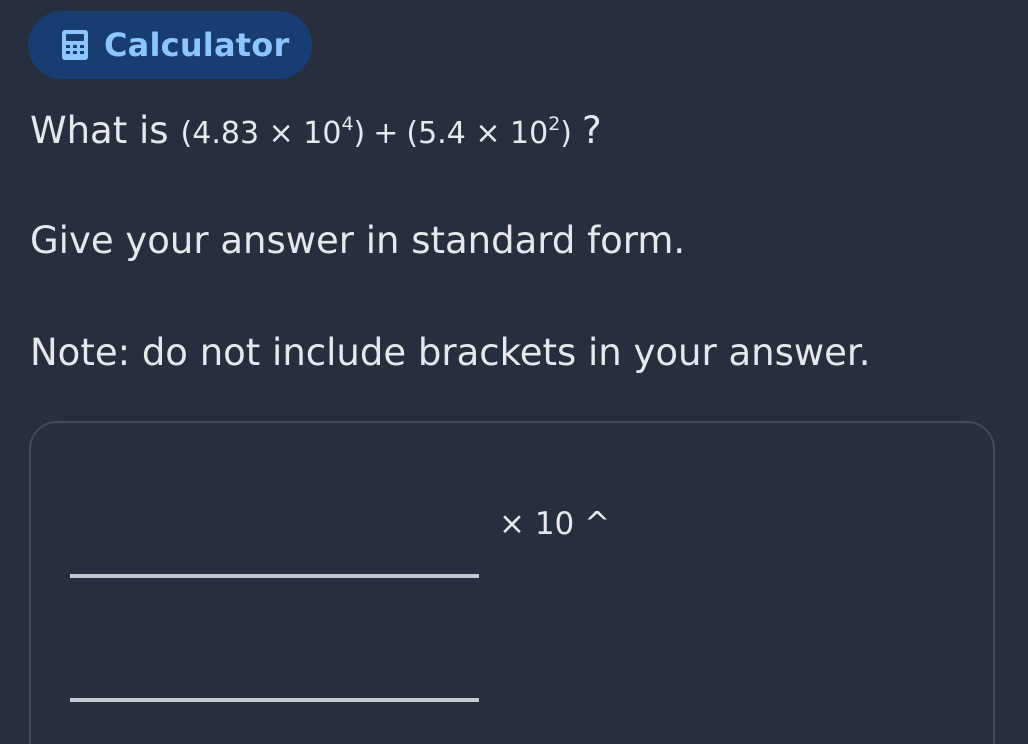 This screenshot has height=744, width=1028. What do you see at coordinates (75, 45) in the screenshot?
I see `calculator-icon` at bounding box center [75, 45].